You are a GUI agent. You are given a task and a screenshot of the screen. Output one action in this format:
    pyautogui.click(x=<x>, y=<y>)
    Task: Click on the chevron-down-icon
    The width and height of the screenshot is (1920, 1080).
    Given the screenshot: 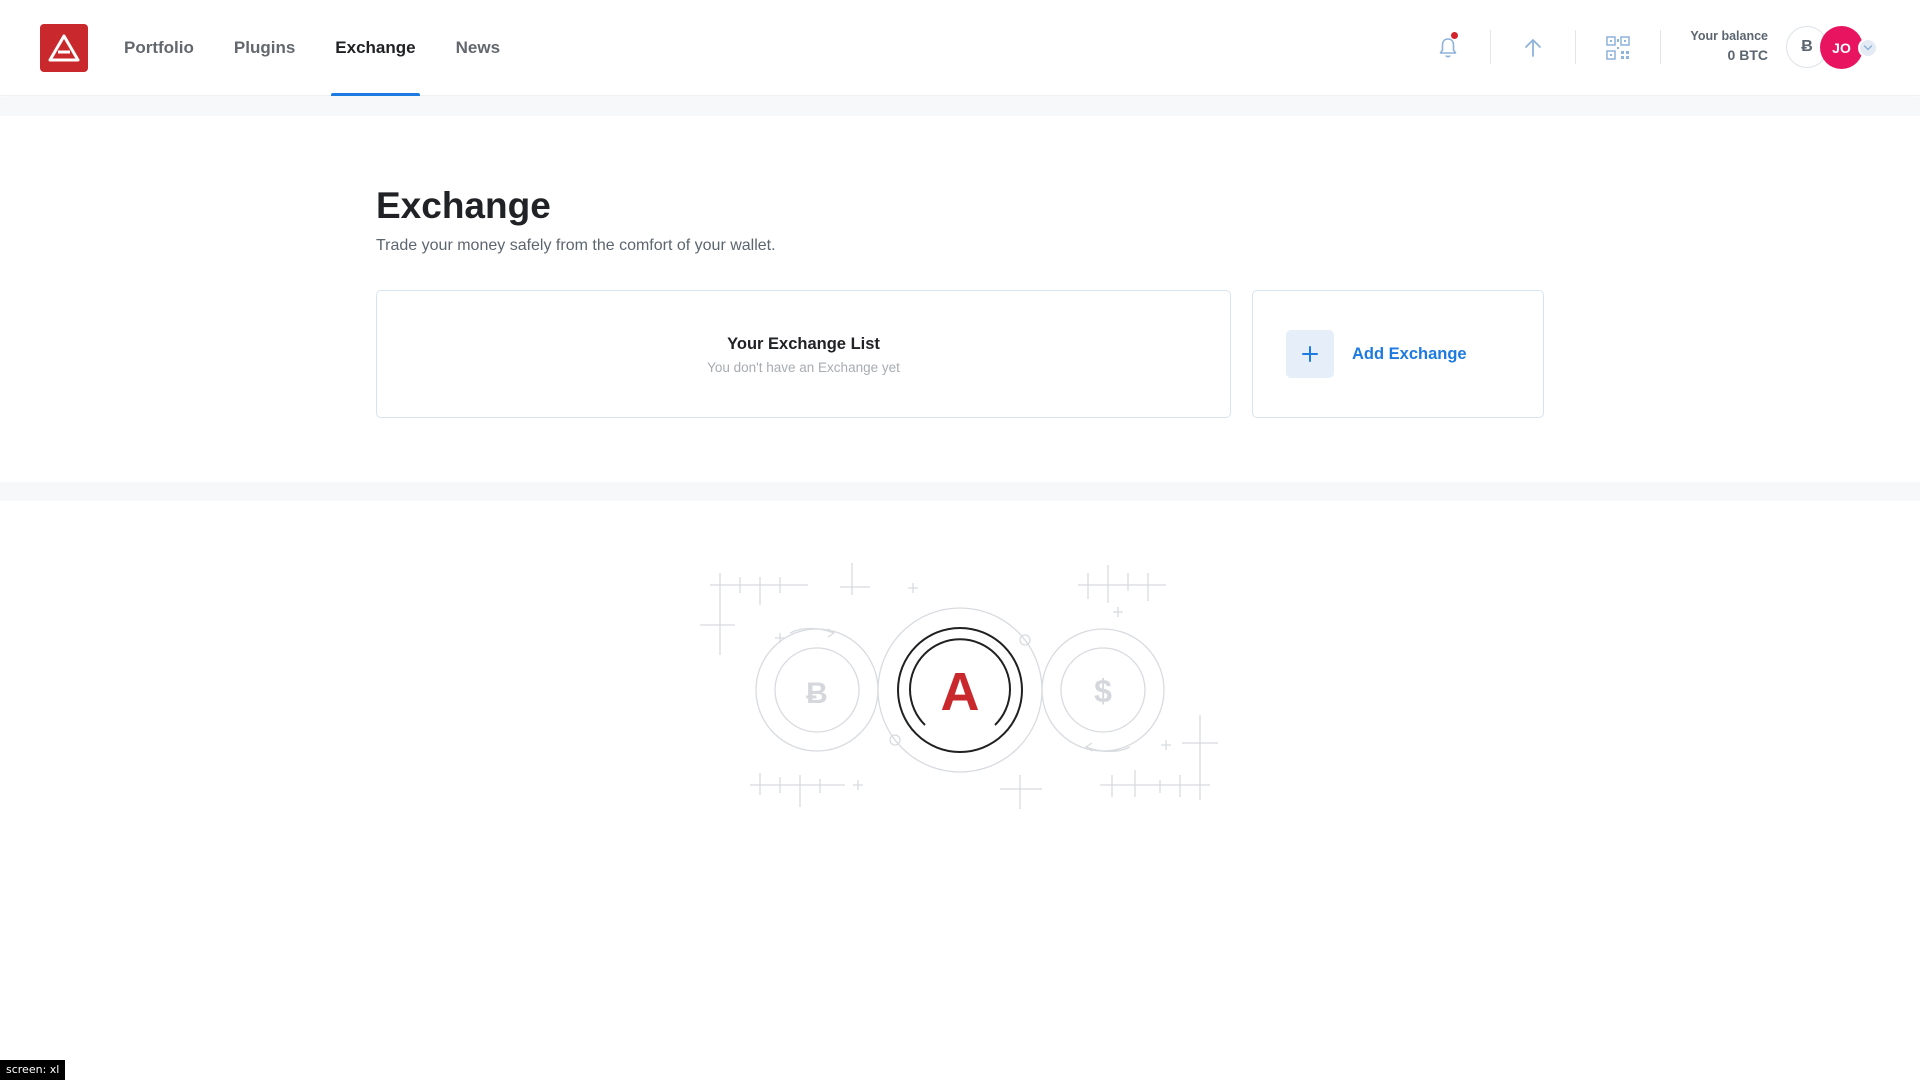 What is the action you would take?
    pyautogui.click(x=1868, y=48)
    